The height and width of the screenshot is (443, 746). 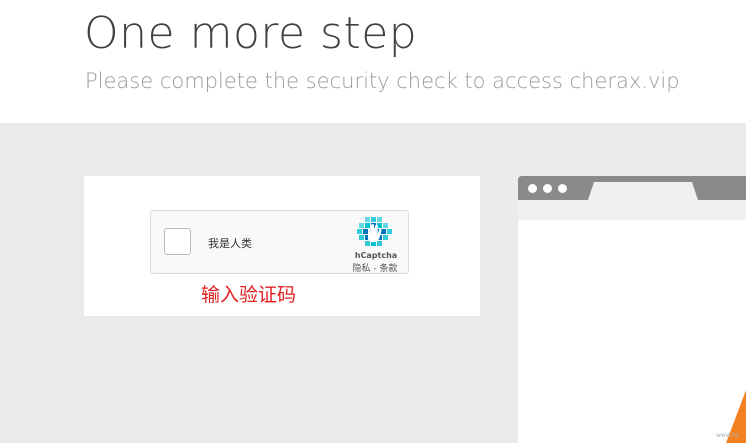 I want to click on human-checkbox, so click(x=177, y=241).